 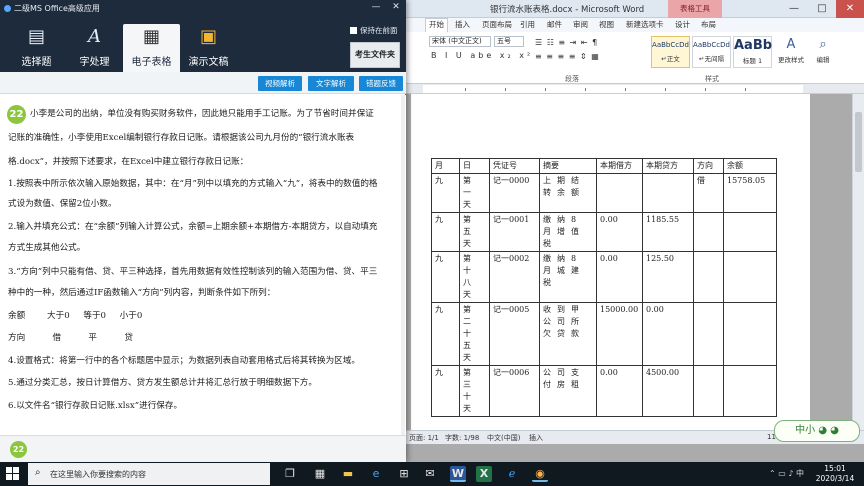 I want to click on search-icon: ⌕, so click(x=38, y=472).